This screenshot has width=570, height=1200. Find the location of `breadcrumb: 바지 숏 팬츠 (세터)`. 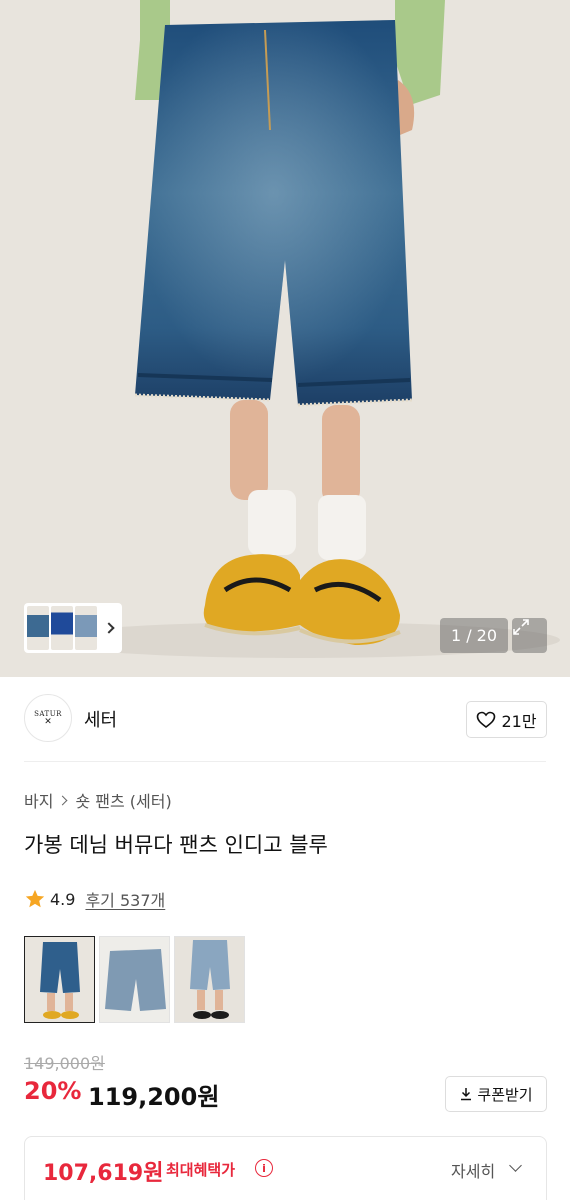

breadcrumb: 바지 숏 팬츠 (세터) is located at coordinates (98, 800).